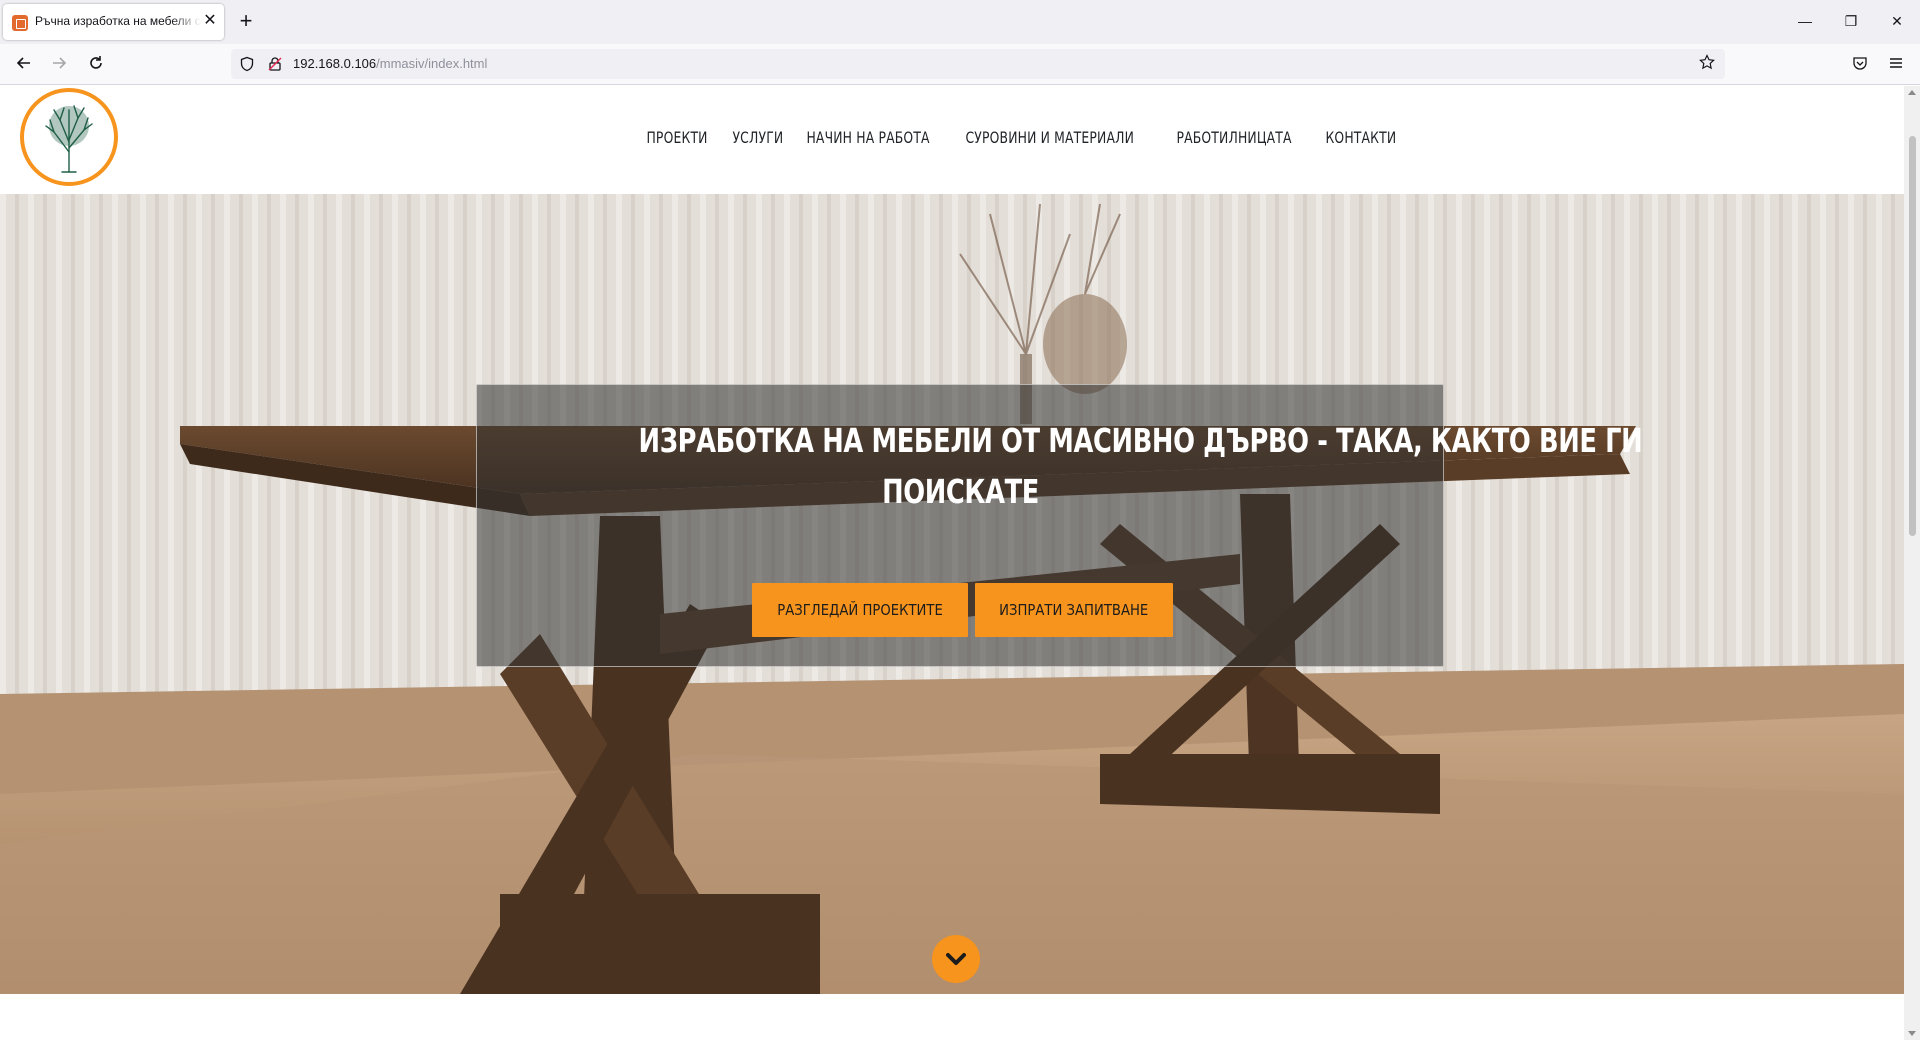 This screenshot has width=1920, height=1040. Describe the element at coordinates (1805, 21) in the screenshot. I see `window-minimize-button: —` at that location.